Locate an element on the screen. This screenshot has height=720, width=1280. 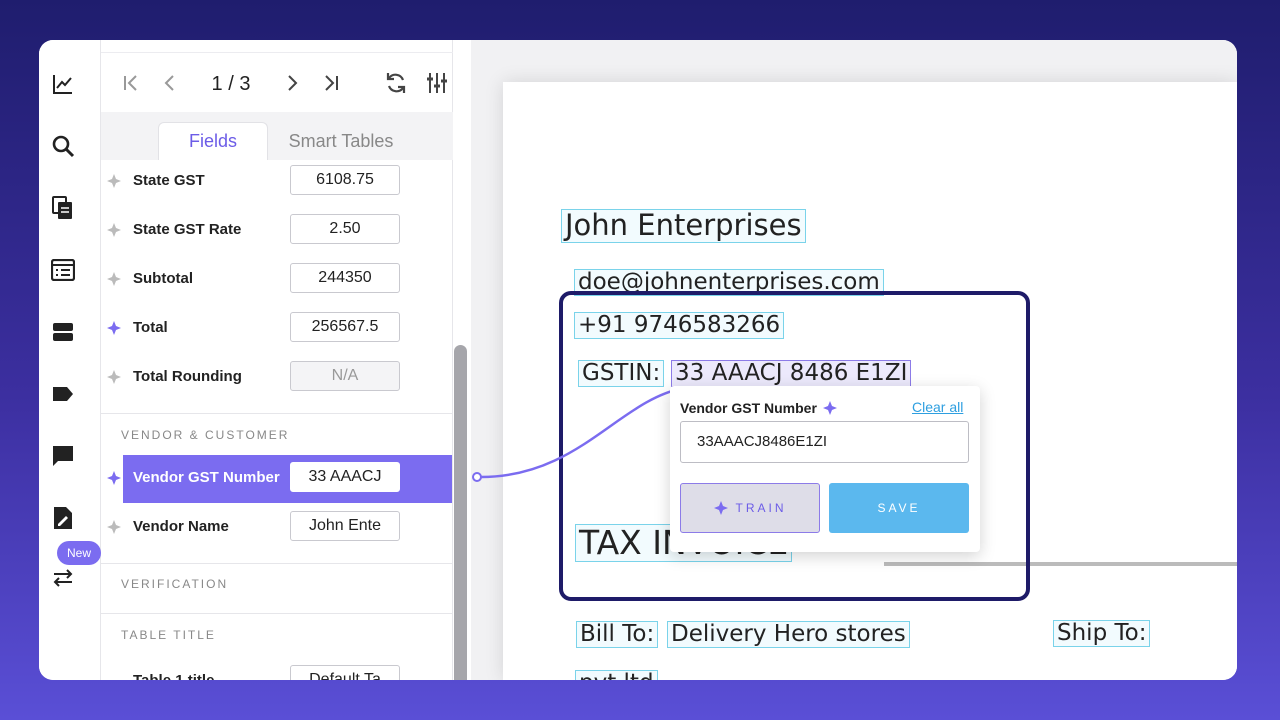
field-label: State GST Rate is located at coordinates (187, 229).